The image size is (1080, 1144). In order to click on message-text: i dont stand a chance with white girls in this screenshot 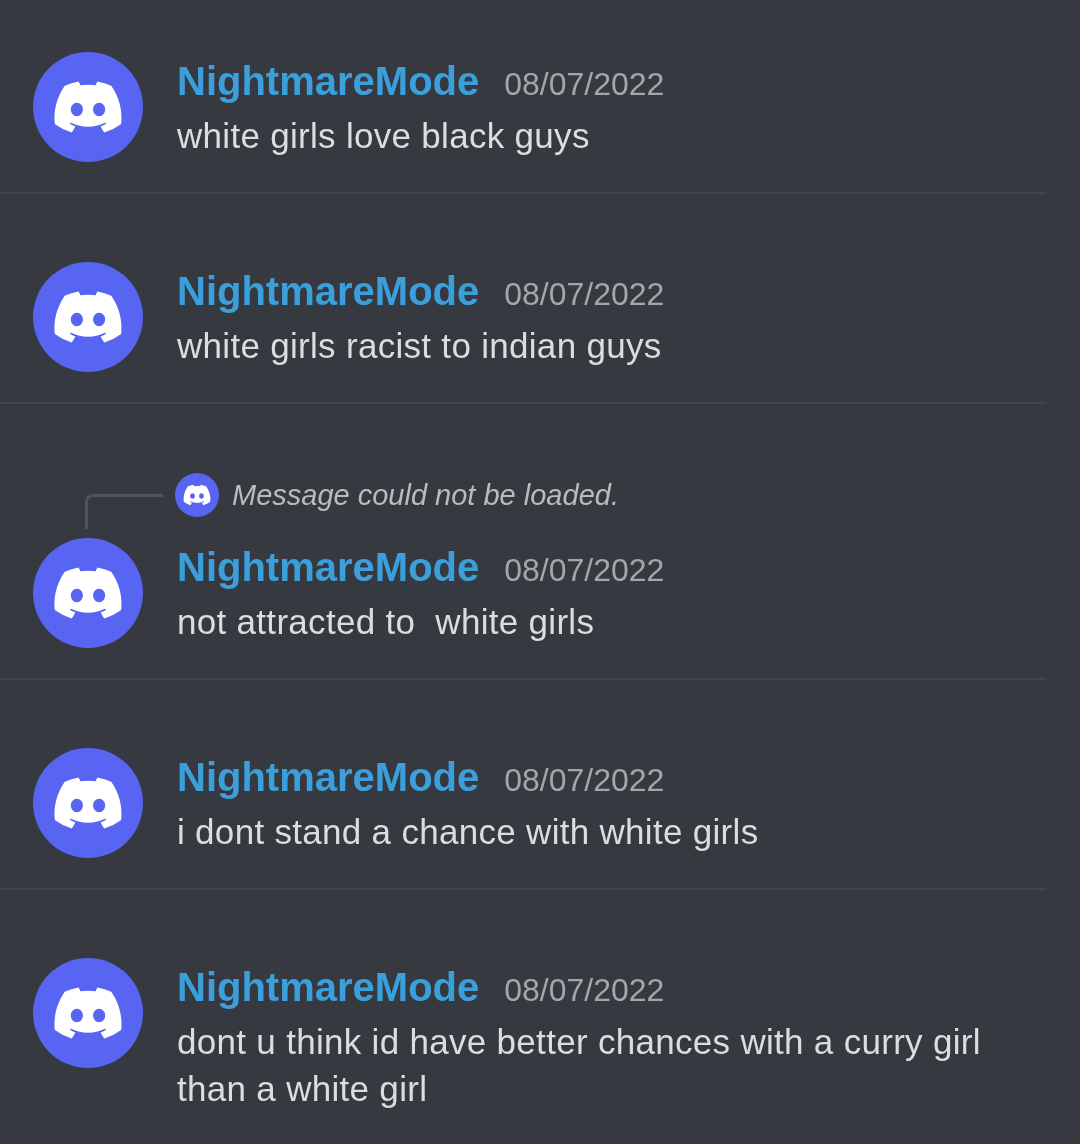, I will do `click(468, 832)`.